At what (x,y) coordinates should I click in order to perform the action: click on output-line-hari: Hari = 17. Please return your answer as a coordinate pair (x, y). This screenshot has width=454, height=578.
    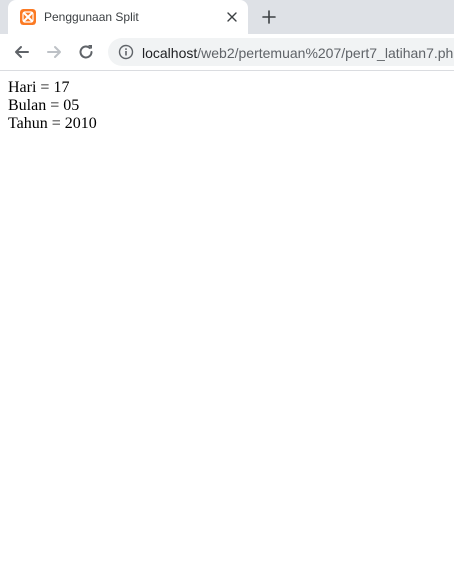
    Looking at the image, I should click on (39, 87).